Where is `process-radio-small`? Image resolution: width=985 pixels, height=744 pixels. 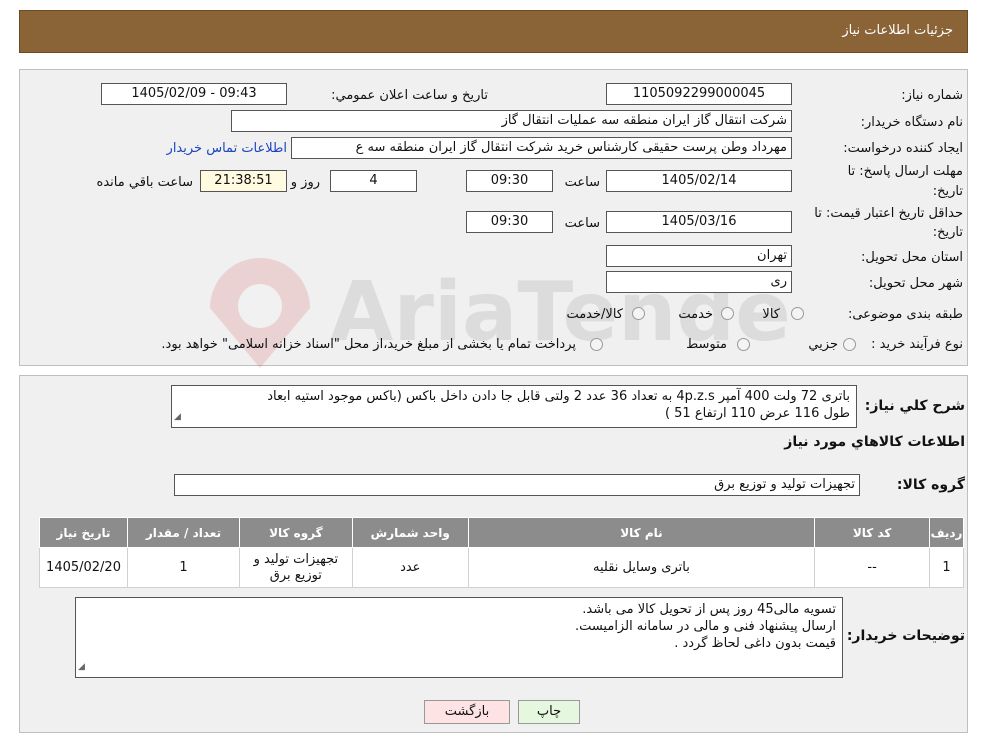
process-radio-small is located at coordinates (849, 344).